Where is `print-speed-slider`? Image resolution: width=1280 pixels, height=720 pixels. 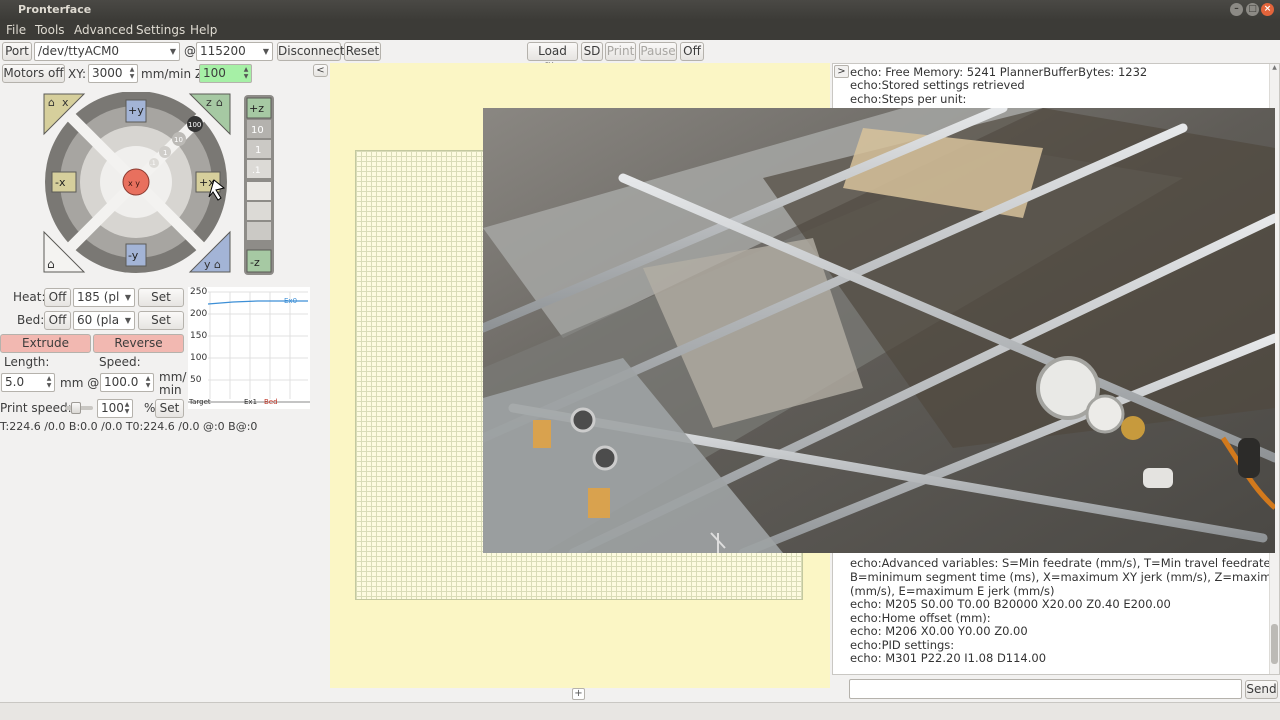 print-speed-slider is located at coordinates (79, 408).